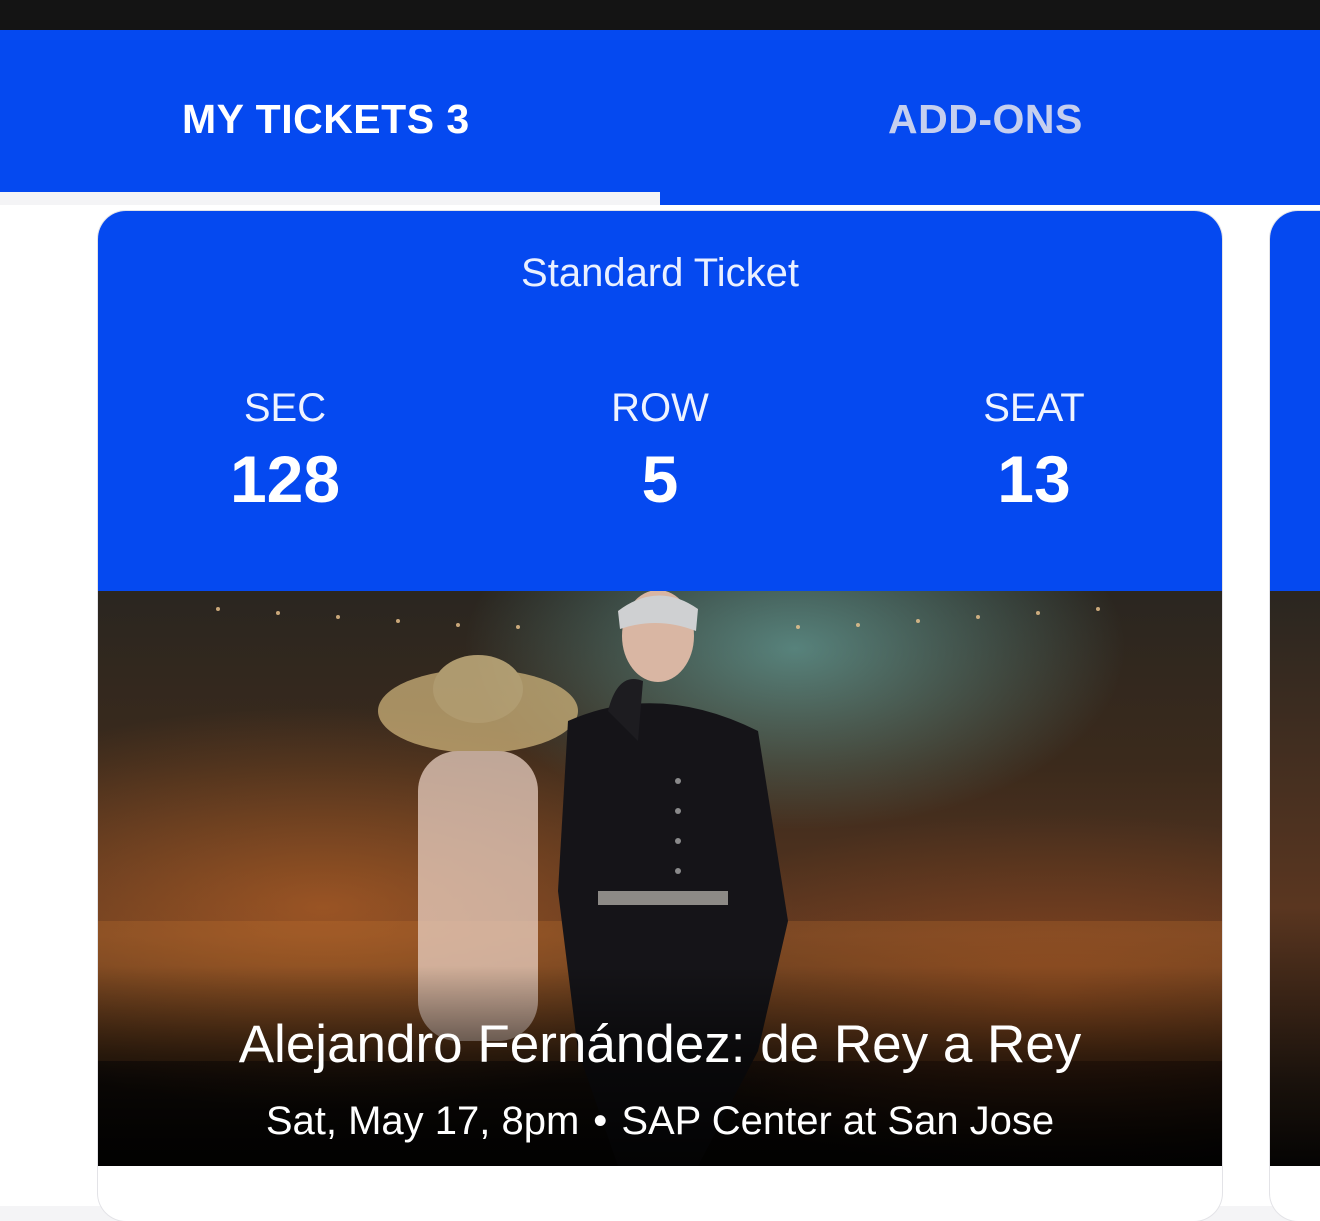 Image resolution: width=1320 pixels, height=1221 pixels. Describe the element at coordinates (660, 273) in the screenshot. I see `ticket-type: Standard Ticket` at that location.